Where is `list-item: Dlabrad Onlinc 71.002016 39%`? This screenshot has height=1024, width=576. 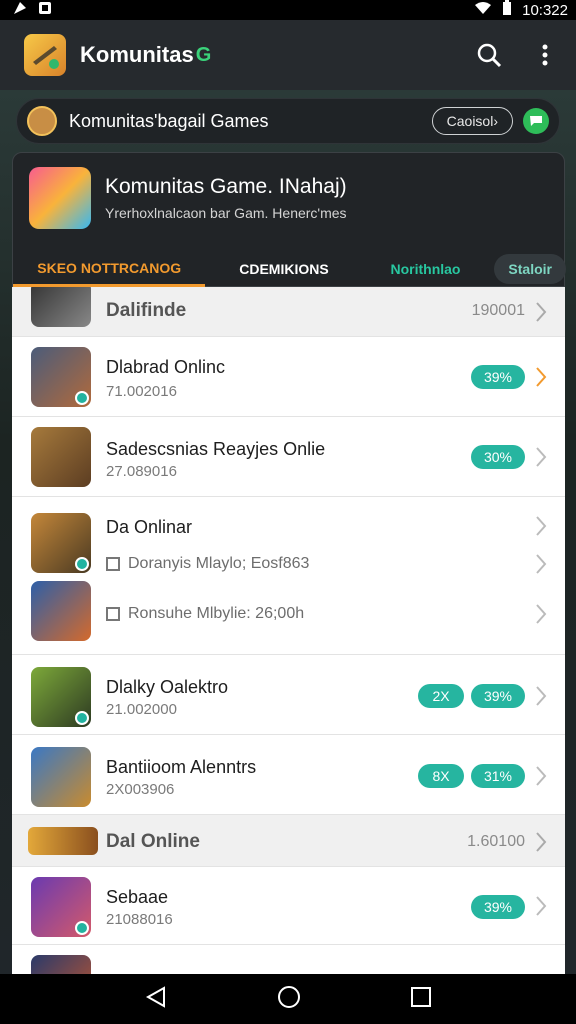
list-item: Dlabrad Onlinc 71.002016 39% is located at coordinates (288, 377).